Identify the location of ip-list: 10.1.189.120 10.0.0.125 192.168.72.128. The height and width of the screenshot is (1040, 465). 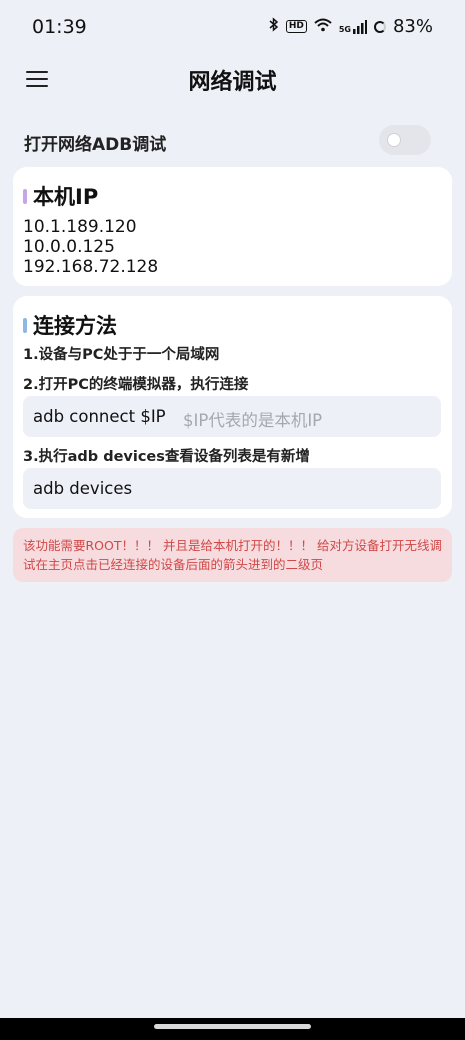
(90, 247).